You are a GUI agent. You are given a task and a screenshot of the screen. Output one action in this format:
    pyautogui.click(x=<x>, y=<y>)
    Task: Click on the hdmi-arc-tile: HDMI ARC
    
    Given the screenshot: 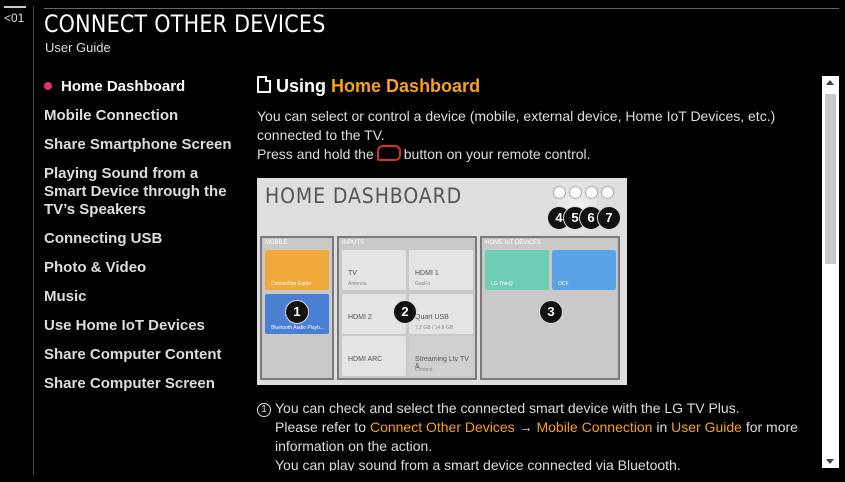 What is the action you would take?
    pyautogui.click(x=374, y=356)
    